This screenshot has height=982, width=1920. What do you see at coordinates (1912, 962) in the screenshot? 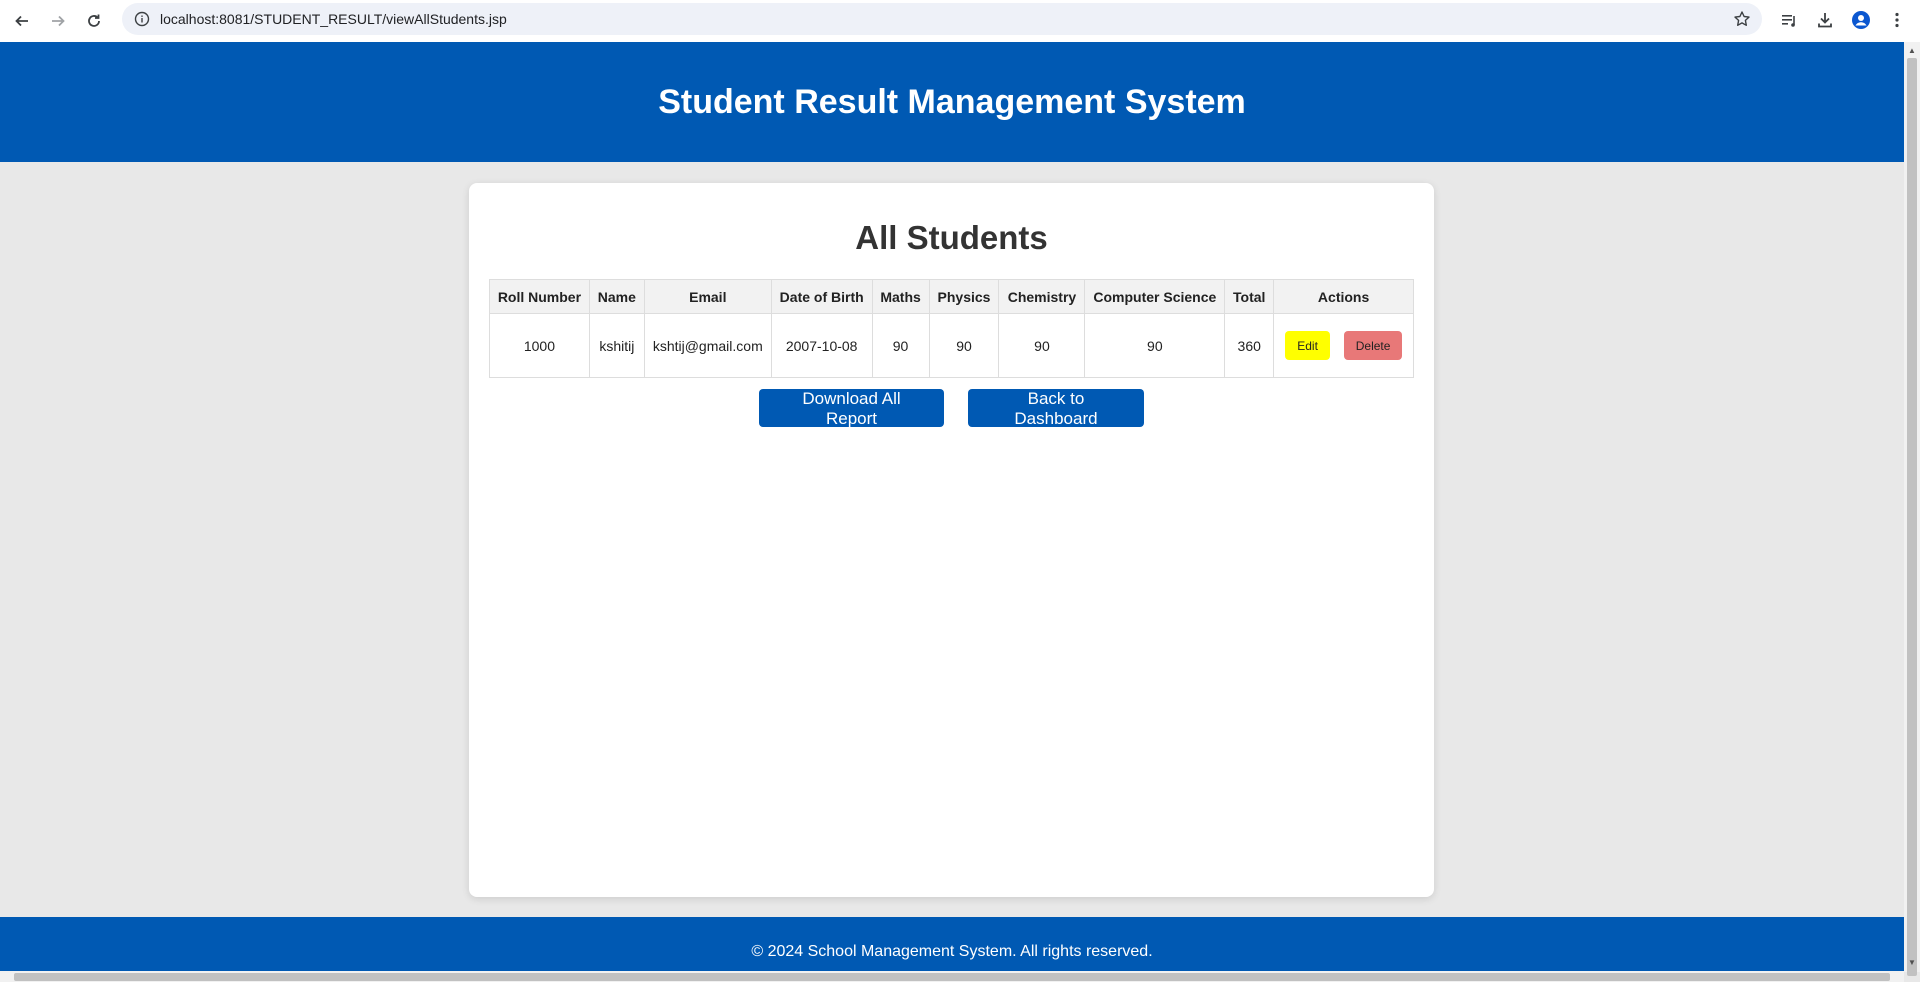
I see `scroll-down-arrow-icon: ▼` at bounding box center [1912, 962].